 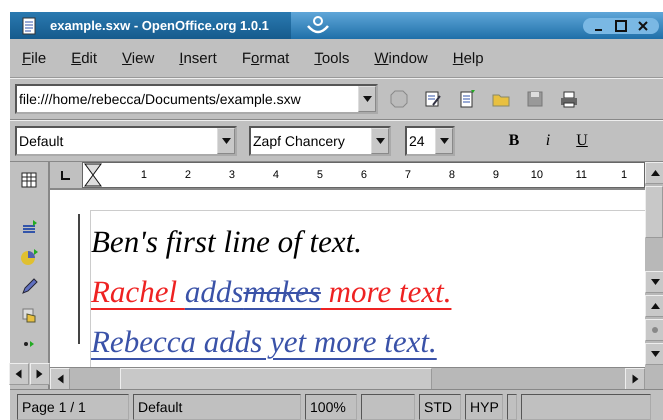 I want to click on pen-icon, so click(x=29, y=286).